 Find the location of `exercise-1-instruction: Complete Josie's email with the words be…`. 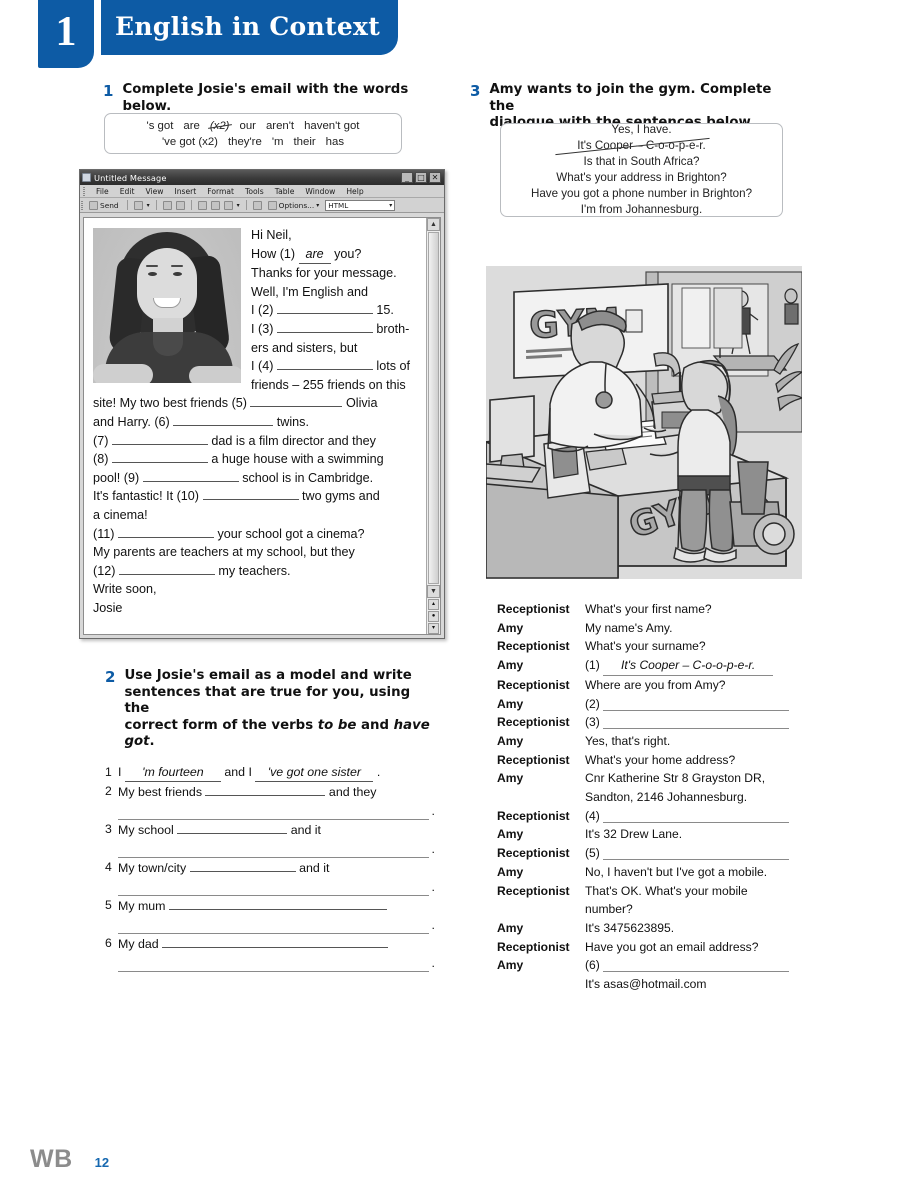

exercise-1-instruction: Complete Josie's email with the words be… is located at coordinates (265, 98).